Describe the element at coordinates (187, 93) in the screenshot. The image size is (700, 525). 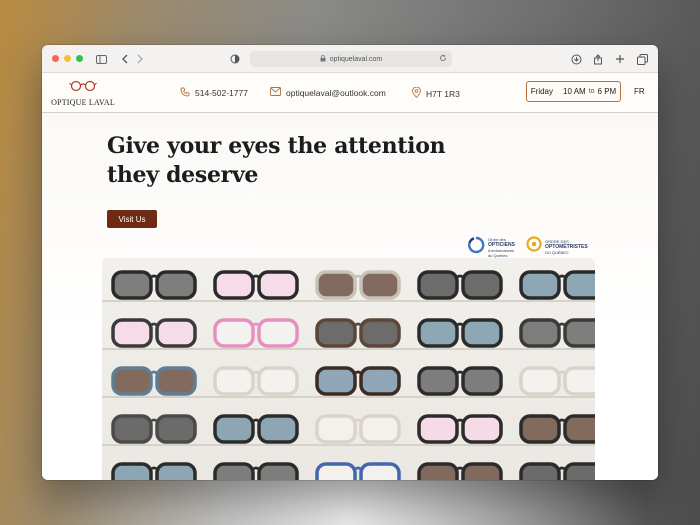
I see `phone-icon` at that location.